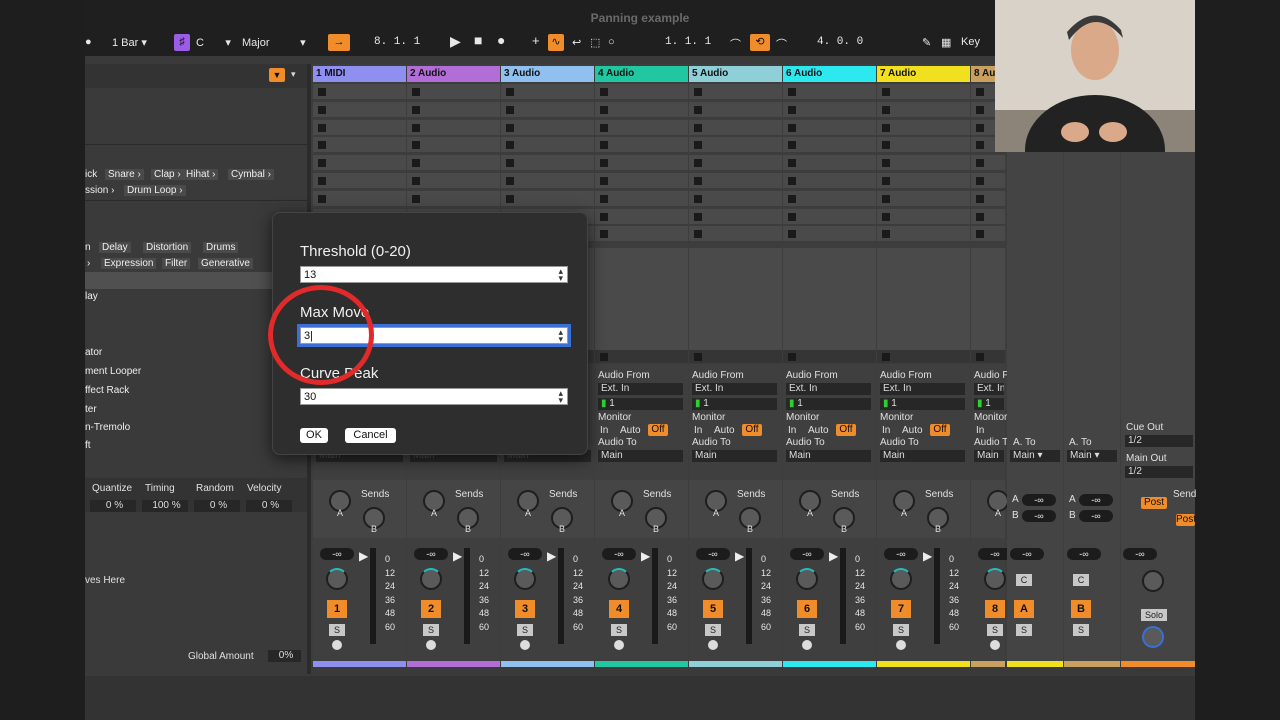  What do you see at coordinates (641, 74) in the screenshot?
I see `track-header: 4 Audio` at bounding box center [641, 74].